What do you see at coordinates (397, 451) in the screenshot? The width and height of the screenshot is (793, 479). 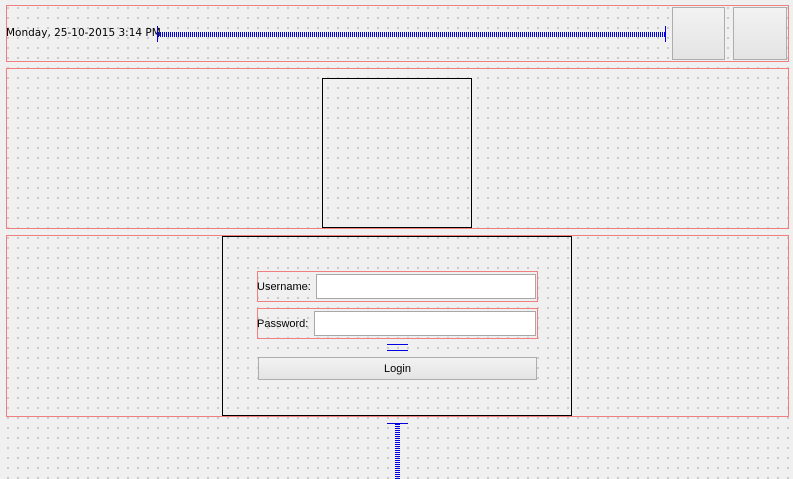 I see `vertical-spacer` at bounding box center [397, 451].